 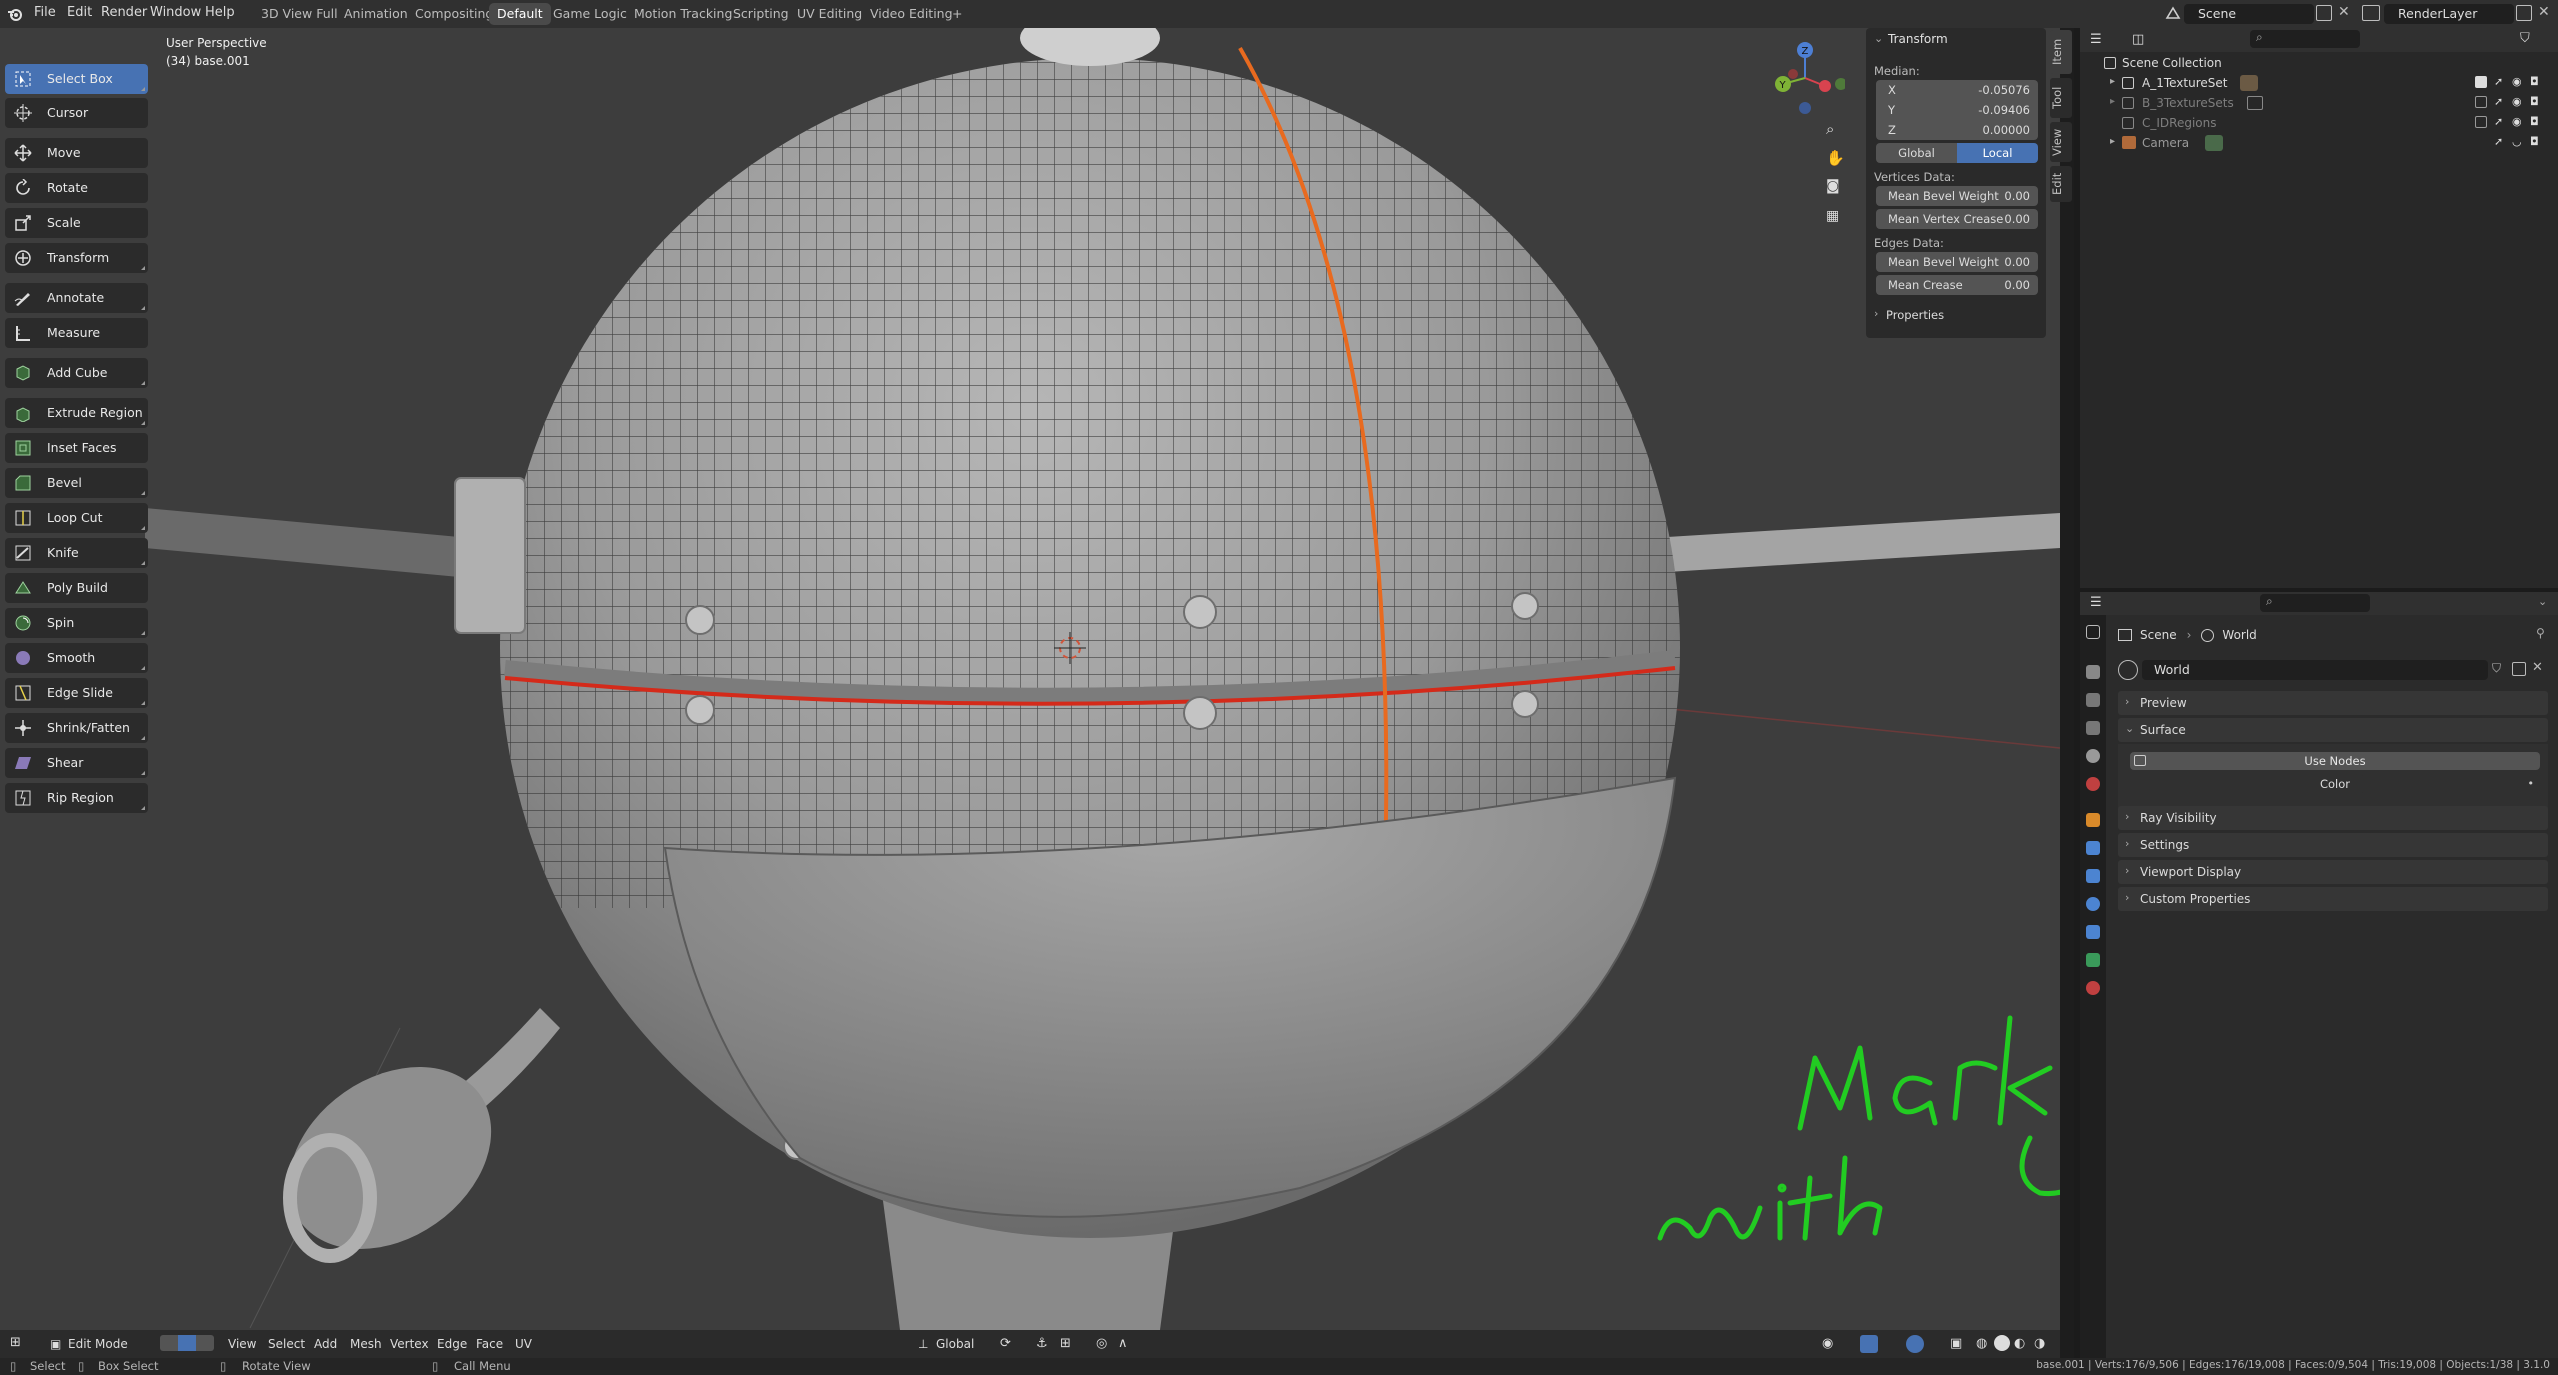 What do you see at coordinates (2093, 960) in the screenshot?
I see `data-tab-icon` at bounding box center [2093, 960].